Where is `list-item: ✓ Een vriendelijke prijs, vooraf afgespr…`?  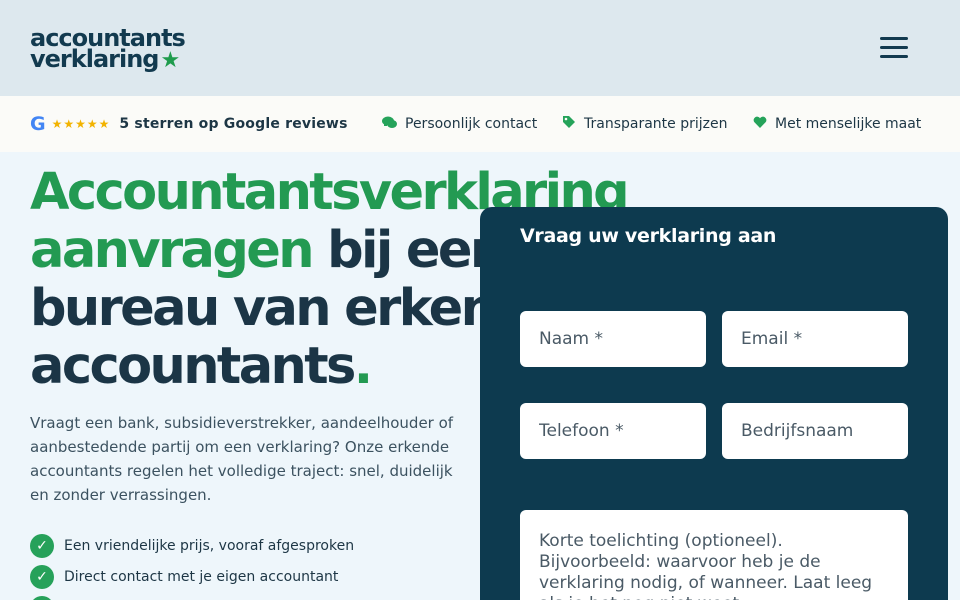
list-item: ✓ Een vriendelijke prijs, vooraf afgespr… is located at coordinates (192, 545).